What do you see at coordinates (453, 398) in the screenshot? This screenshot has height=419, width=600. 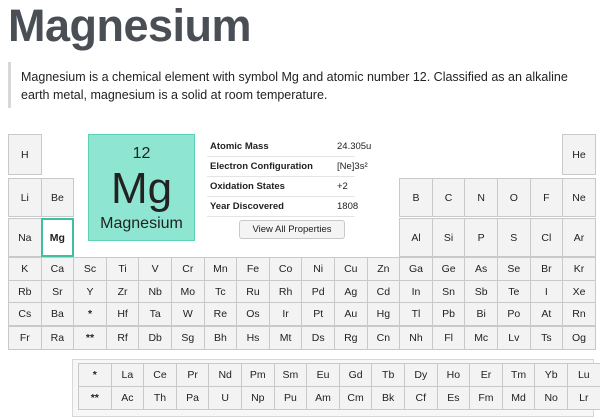 I see `element-cell-es: Es` at bounding box center [453, 398].